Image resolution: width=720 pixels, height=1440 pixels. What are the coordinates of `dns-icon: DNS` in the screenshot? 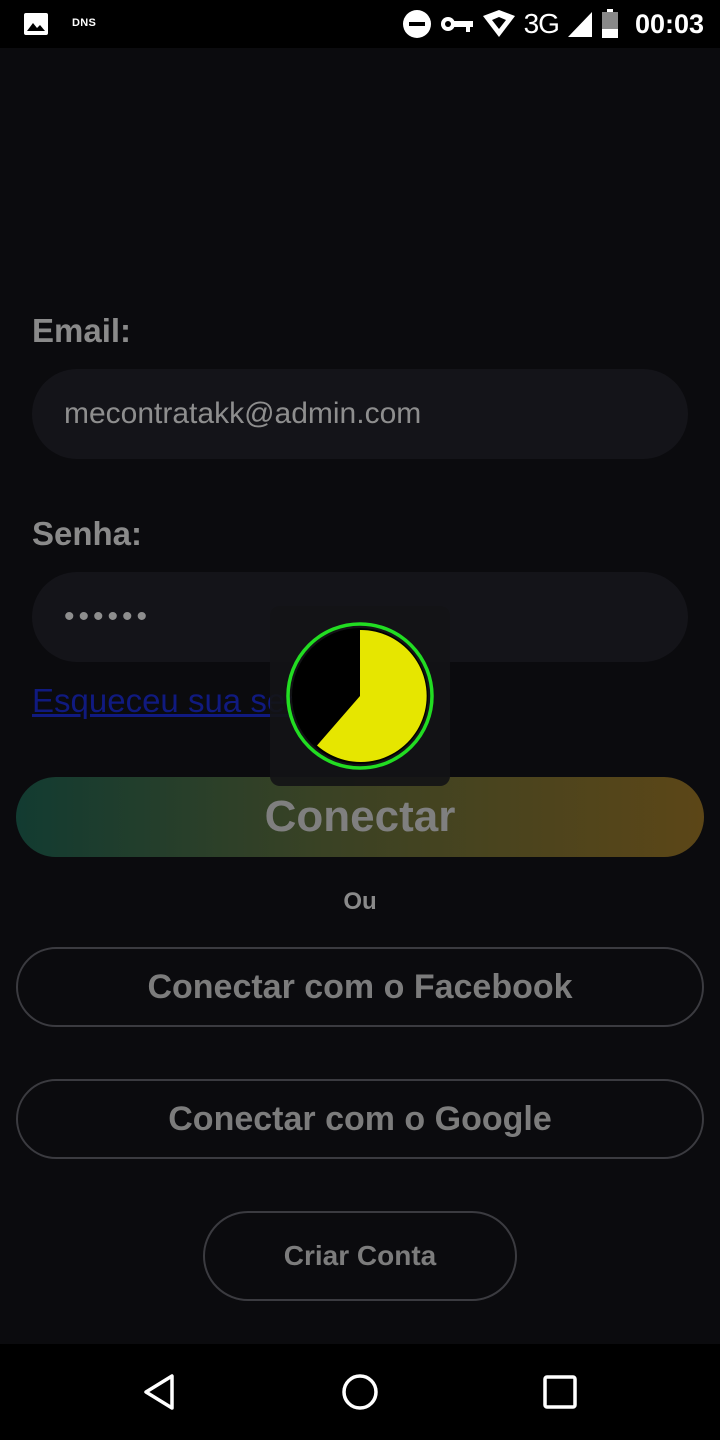 It's located at (84, 23).